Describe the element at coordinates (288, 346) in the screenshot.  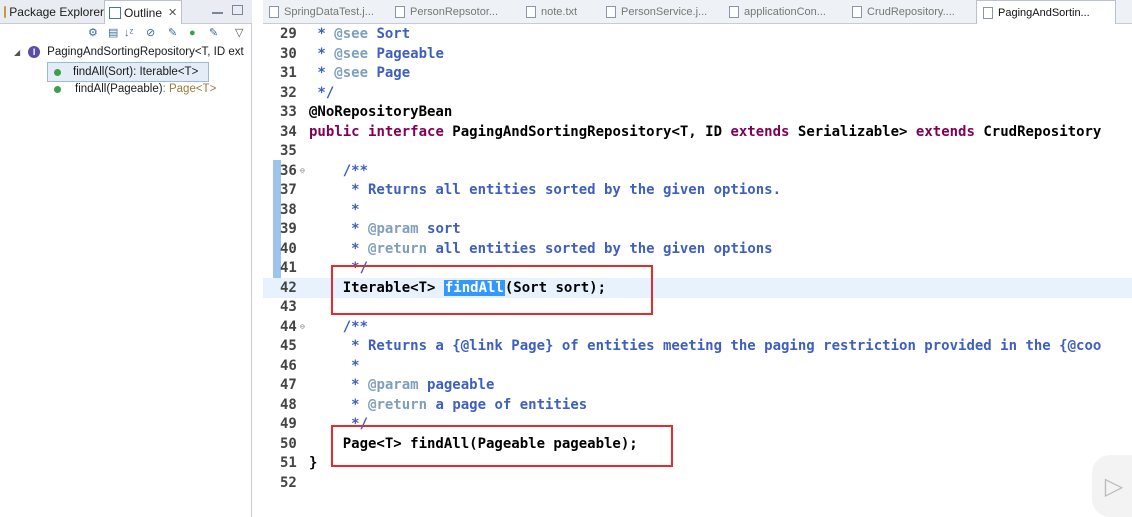
I see `line-number: 45` at that location.